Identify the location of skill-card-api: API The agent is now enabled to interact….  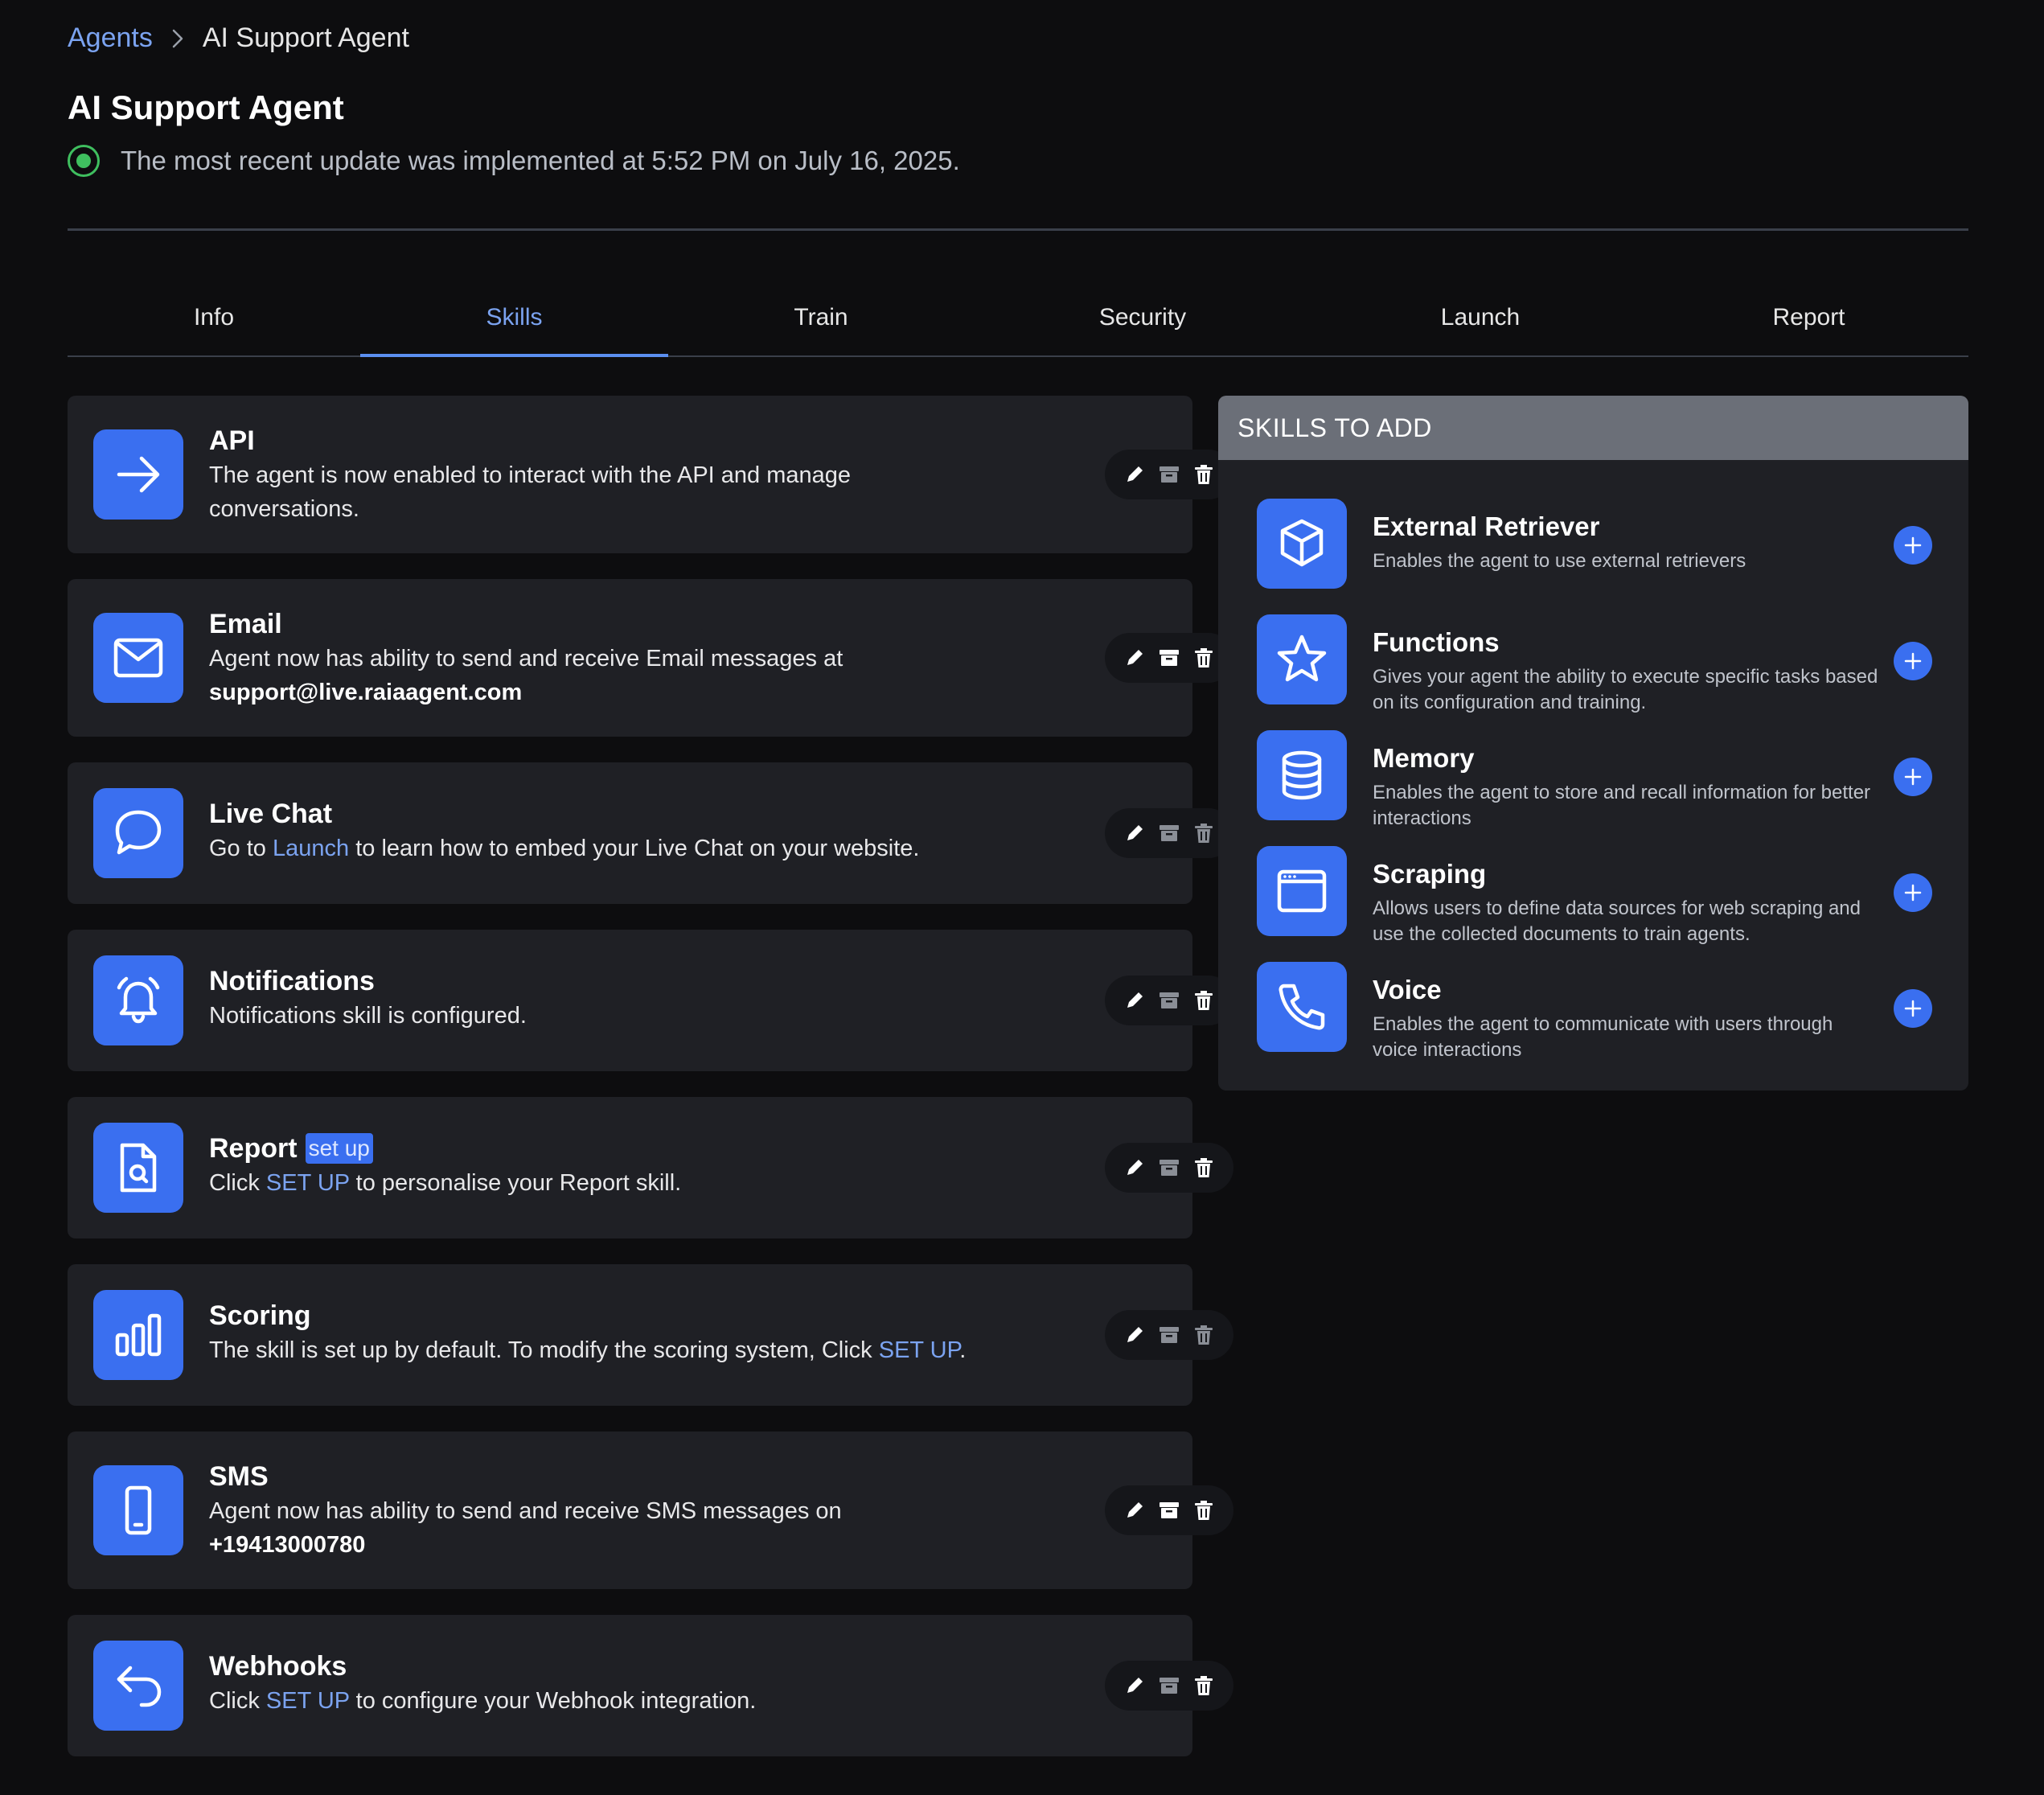
(650, 474).